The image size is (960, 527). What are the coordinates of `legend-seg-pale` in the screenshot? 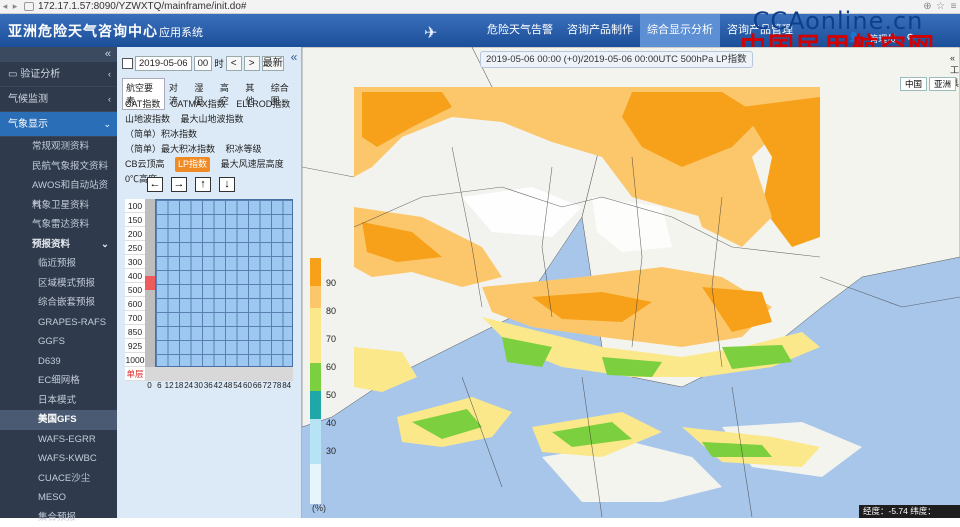 It's located at (315, 484).